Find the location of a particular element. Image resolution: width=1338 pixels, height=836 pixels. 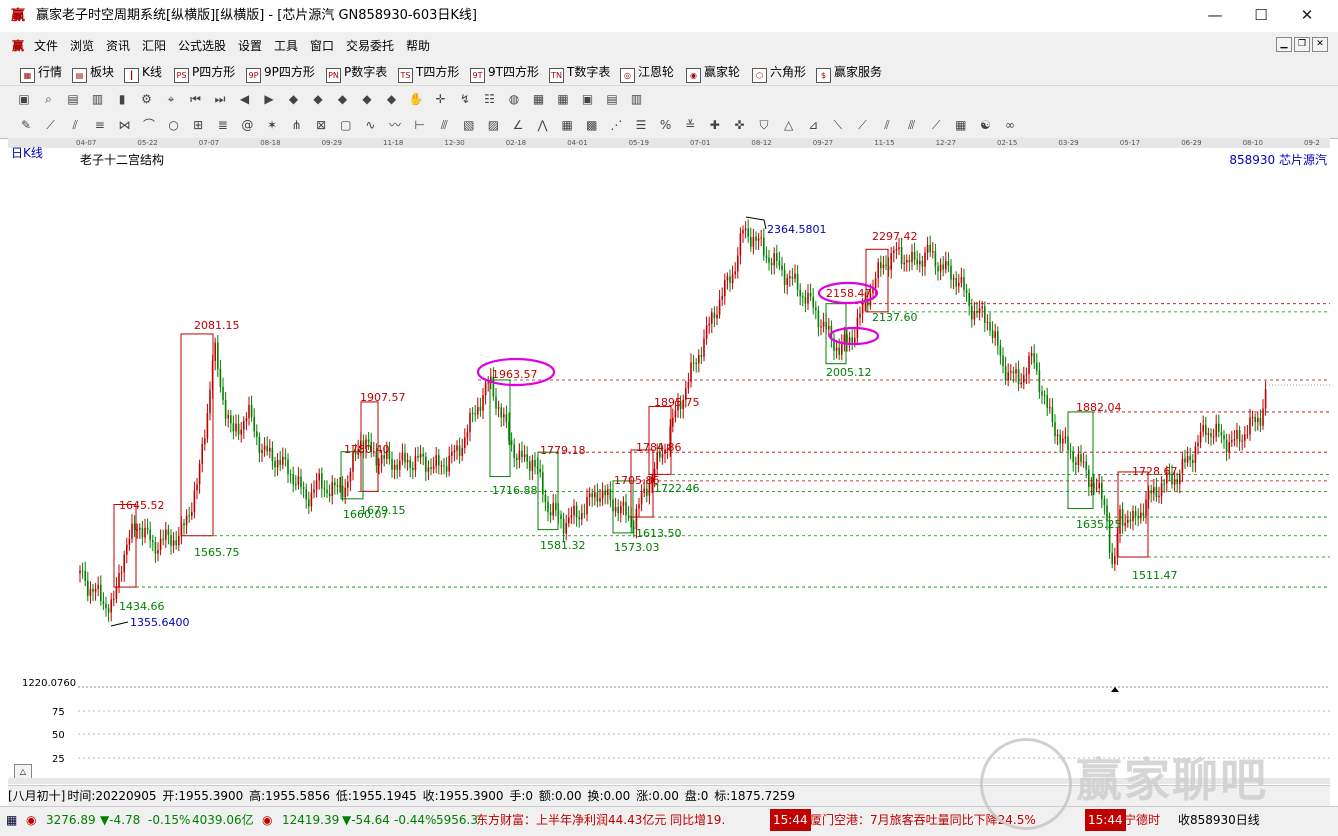

infinity-icon: ∞ is located at coordinates (1010, 125).